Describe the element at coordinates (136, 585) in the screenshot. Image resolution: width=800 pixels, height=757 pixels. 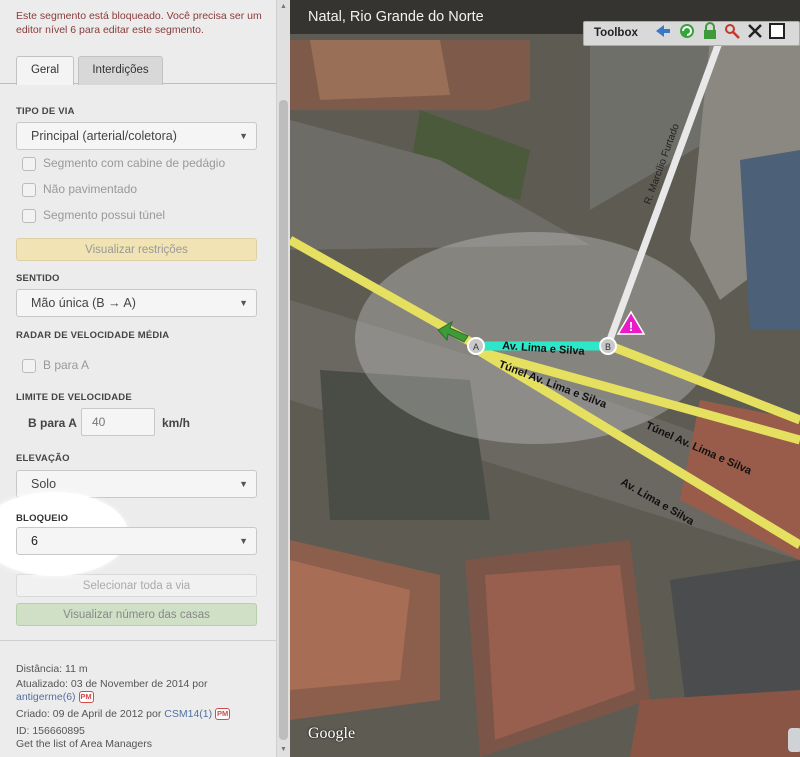
I see `select-whole-road-button: Selecionar toda a via` at that location.